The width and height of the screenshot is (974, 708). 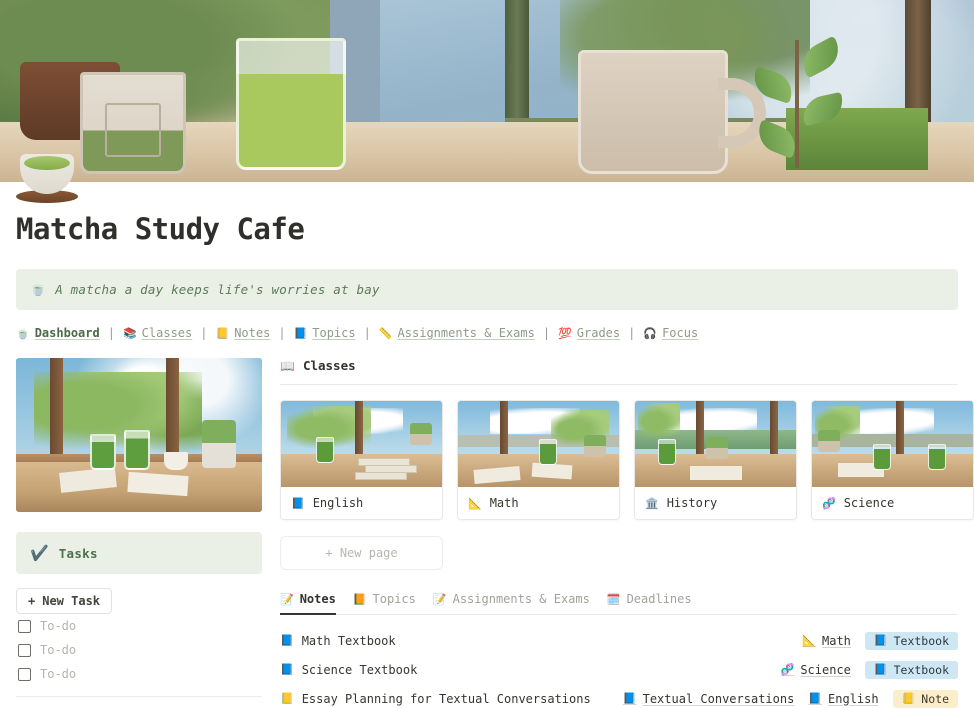 I want to click on class-card-label: 🏛️ History, so click(x=715, y=503).